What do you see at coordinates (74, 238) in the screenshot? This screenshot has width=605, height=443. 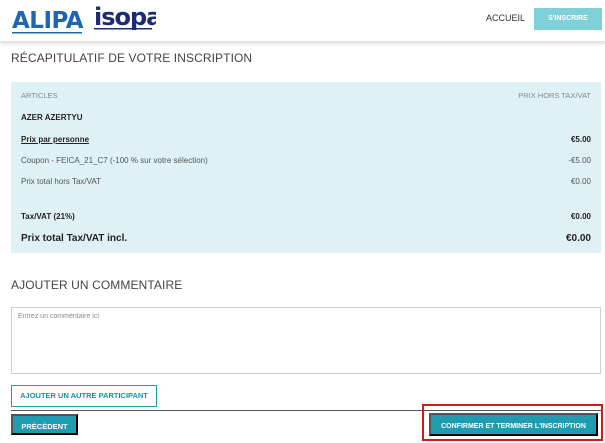 I see `grand-total-label: Prix total Tax/VAT incl.` at bounding box center [74, 238].